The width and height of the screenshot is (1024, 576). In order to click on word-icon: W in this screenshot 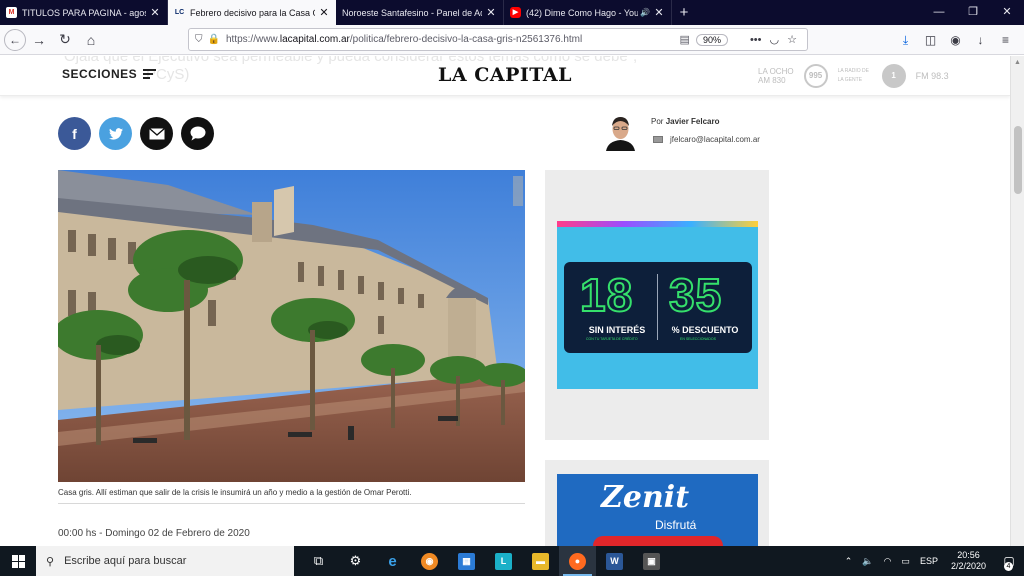, I will do `click(614, 561)`.